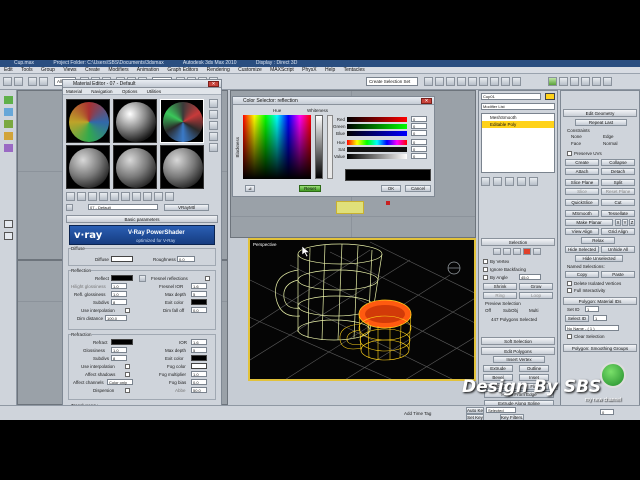 This screenshot has height=480, width=640. I want to click on menu-maxscript: MAXScript, so click(282, 70).